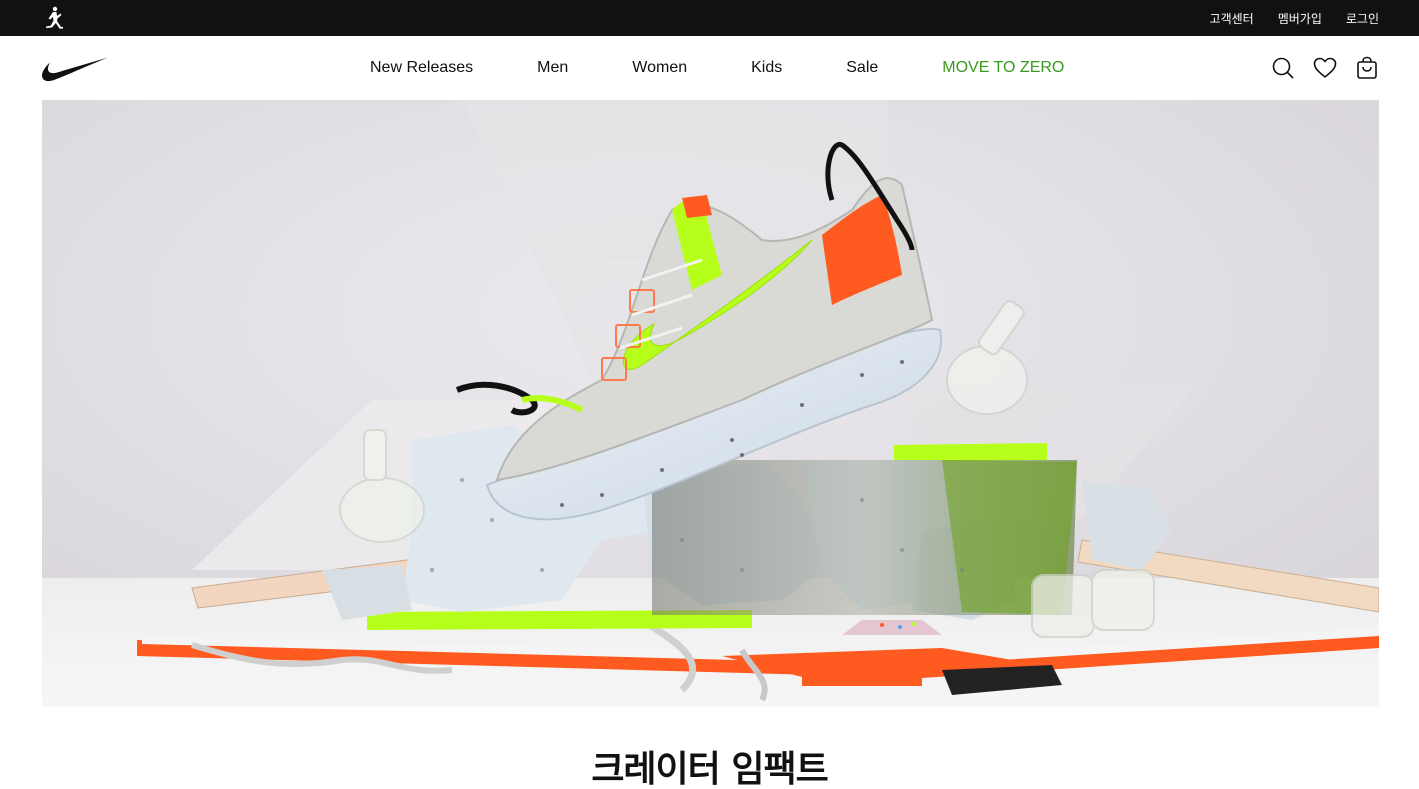 This screenshot has width=1419, height=789. Describe the element at coordinates (1300, 18) in the screenshot. I see `member-signup-link: 멤버가입` at that location.